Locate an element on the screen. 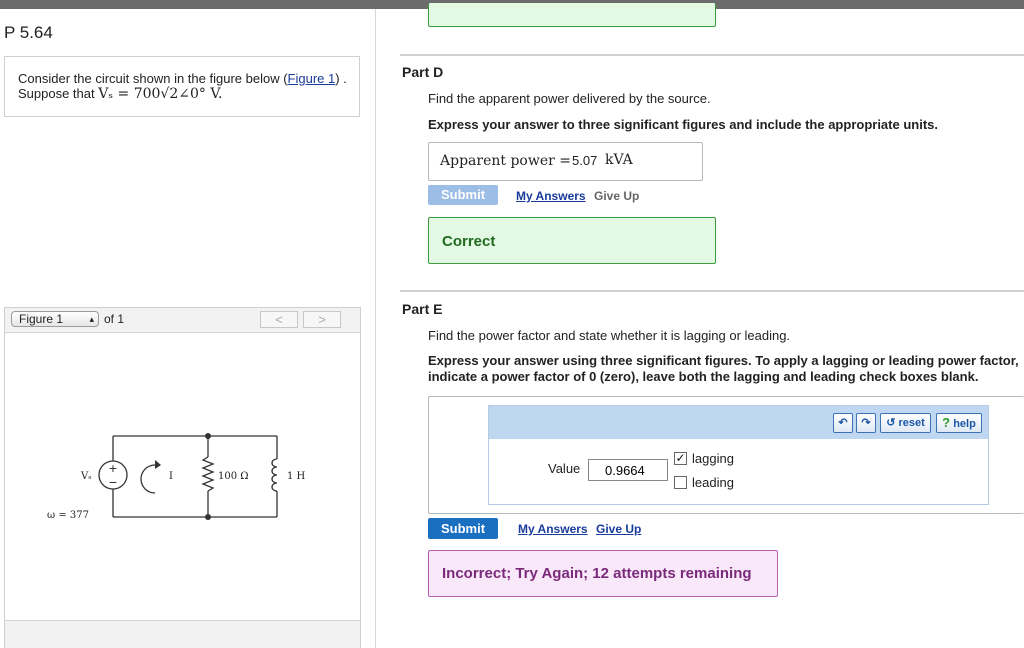 The height and width of the screenshot is (648, 1024). checkmark-icon: ✓ is located at coordinates (680, 458).